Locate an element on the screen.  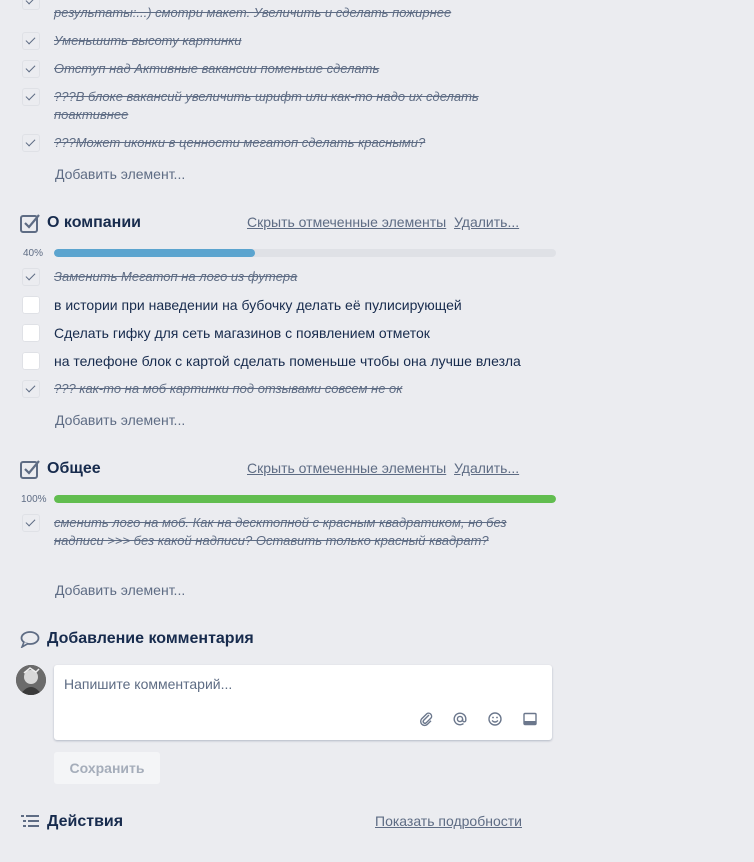
mention-icon is located at coordinates (460, 719).